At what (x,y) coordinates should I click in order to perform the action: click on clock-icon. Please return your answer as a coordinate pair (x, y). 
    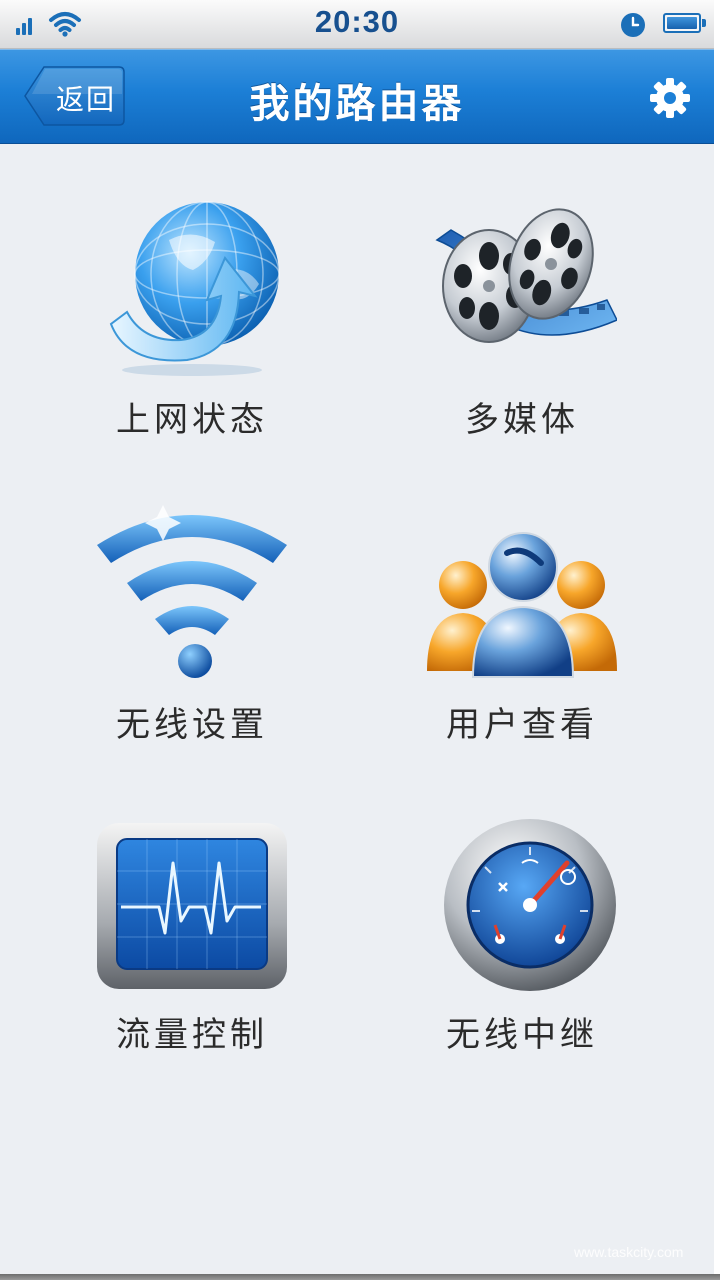
    Looking at the image, I should click on (633, 25).